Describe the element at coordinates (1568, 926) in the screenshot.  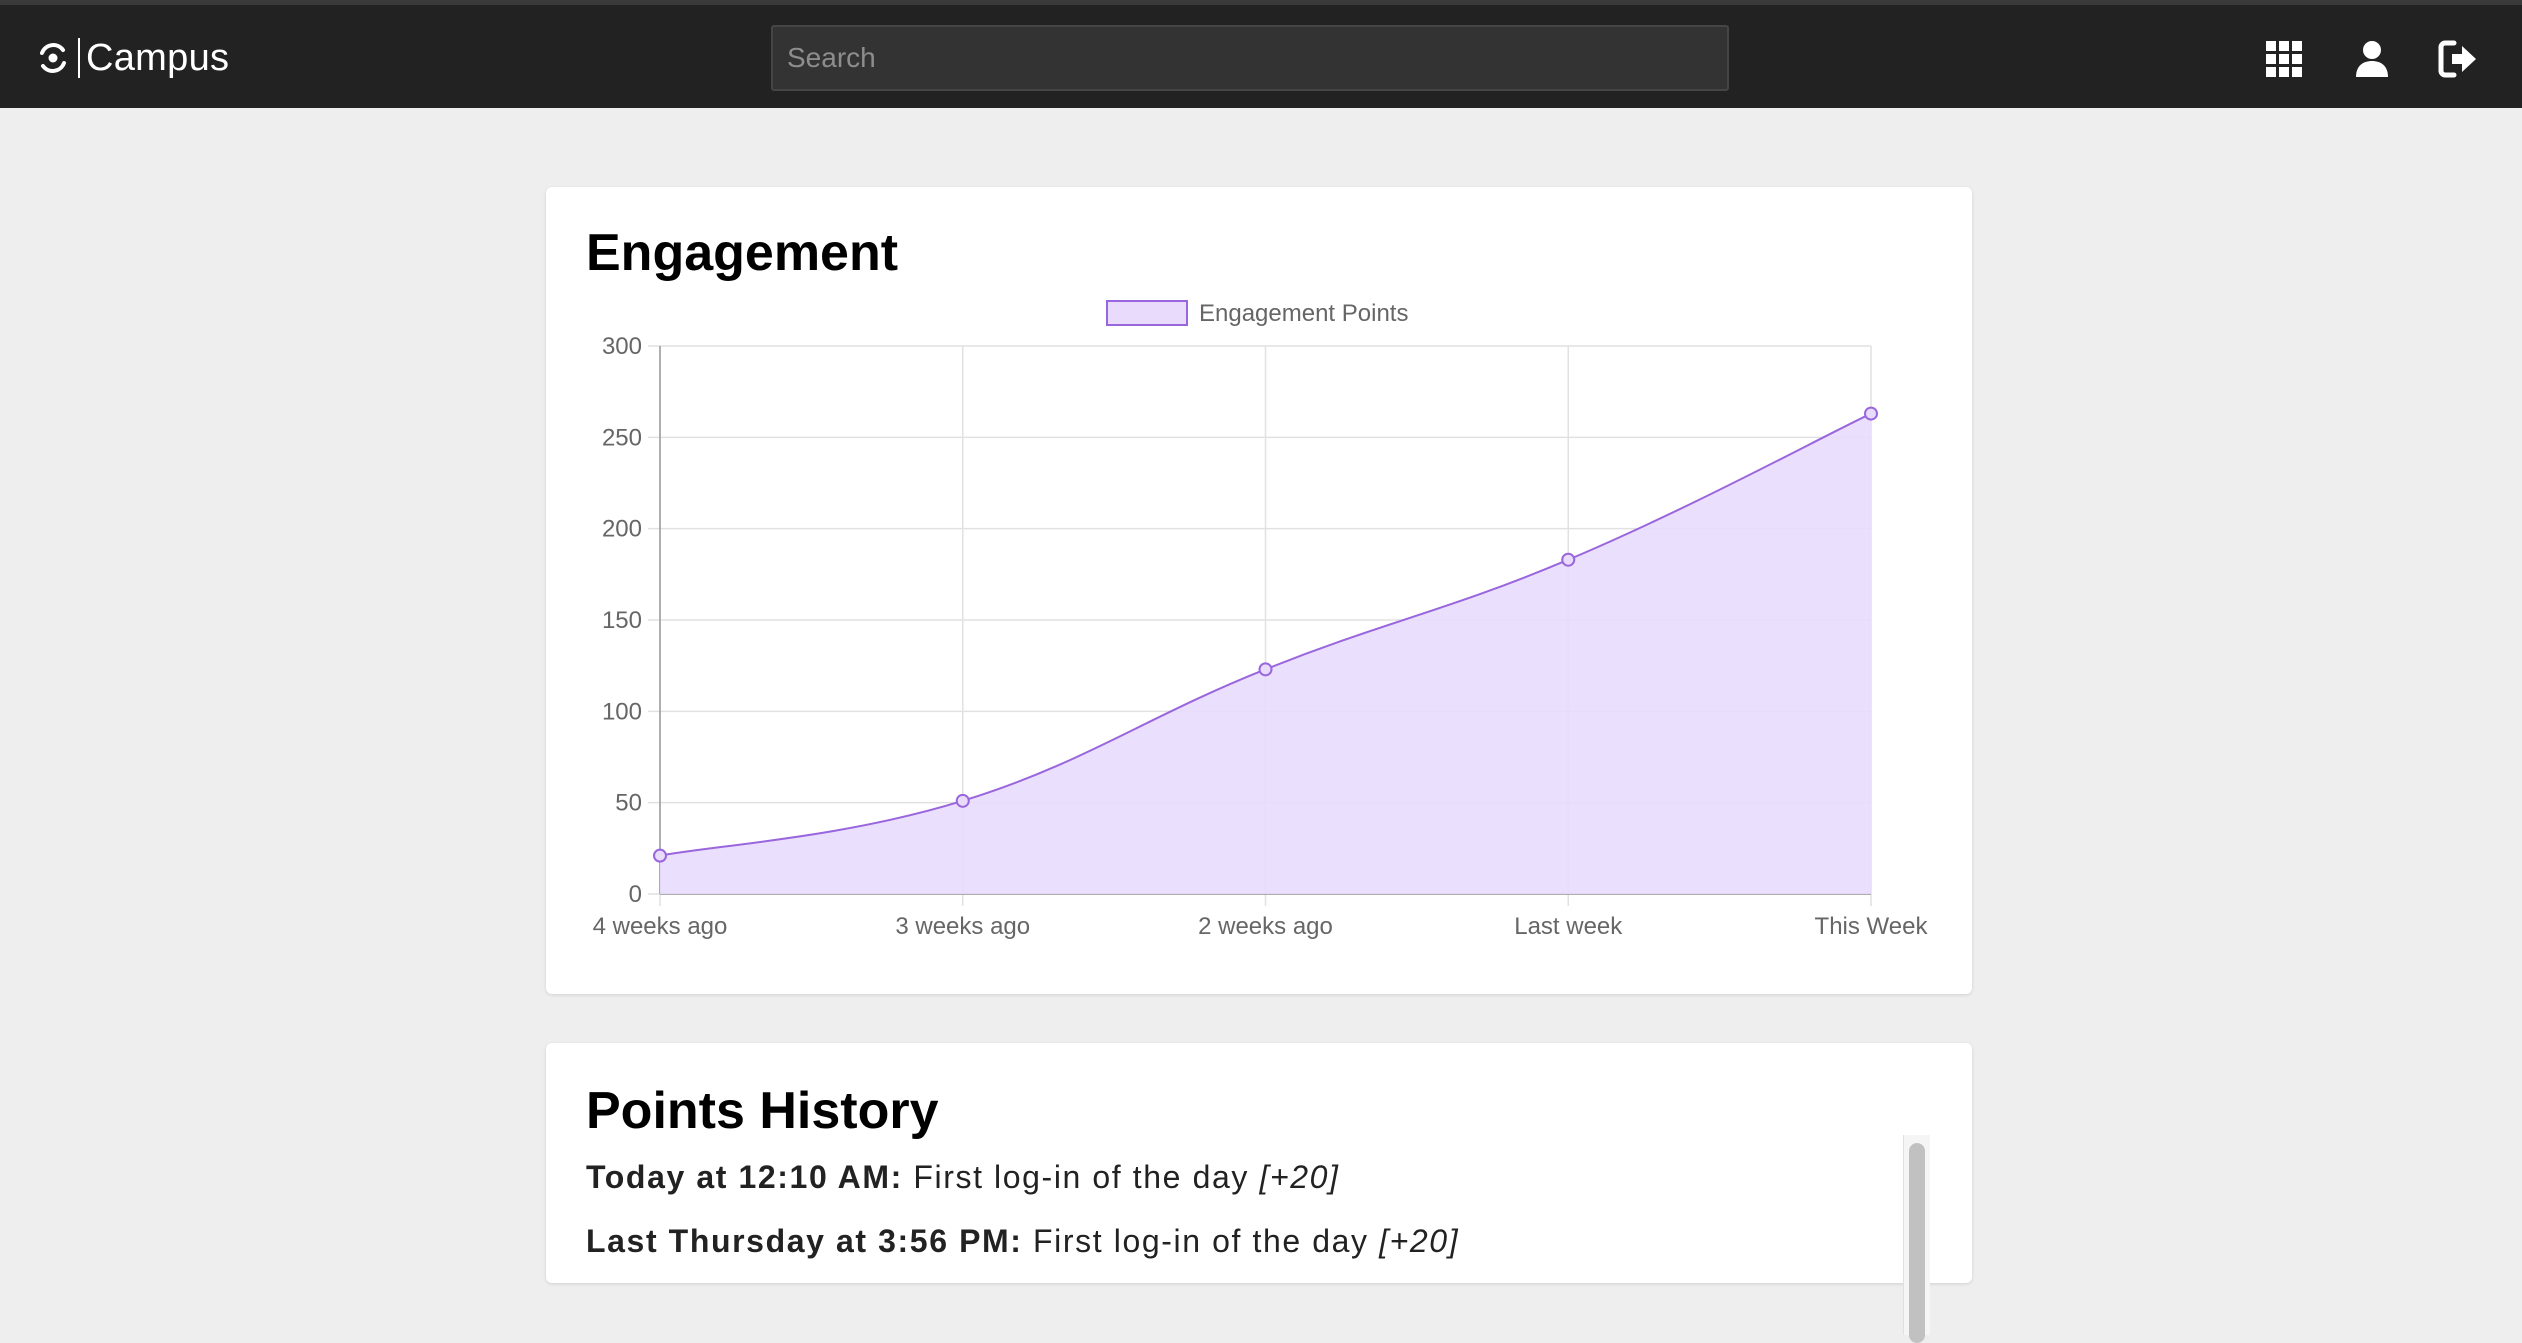
I see `x-tick-label: Last week` at that location.